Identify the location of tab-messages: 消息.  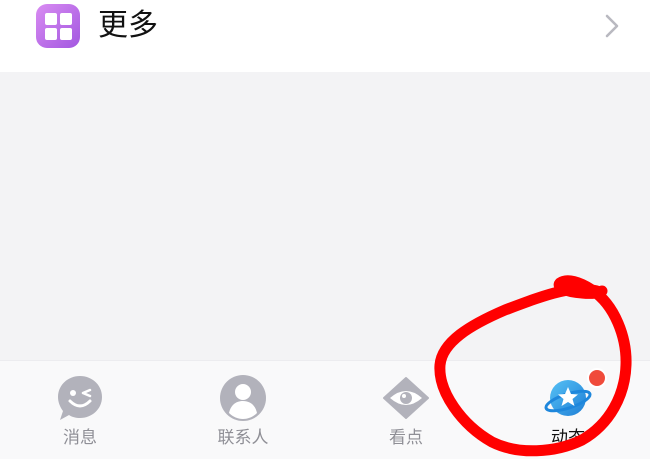
(80, 410).